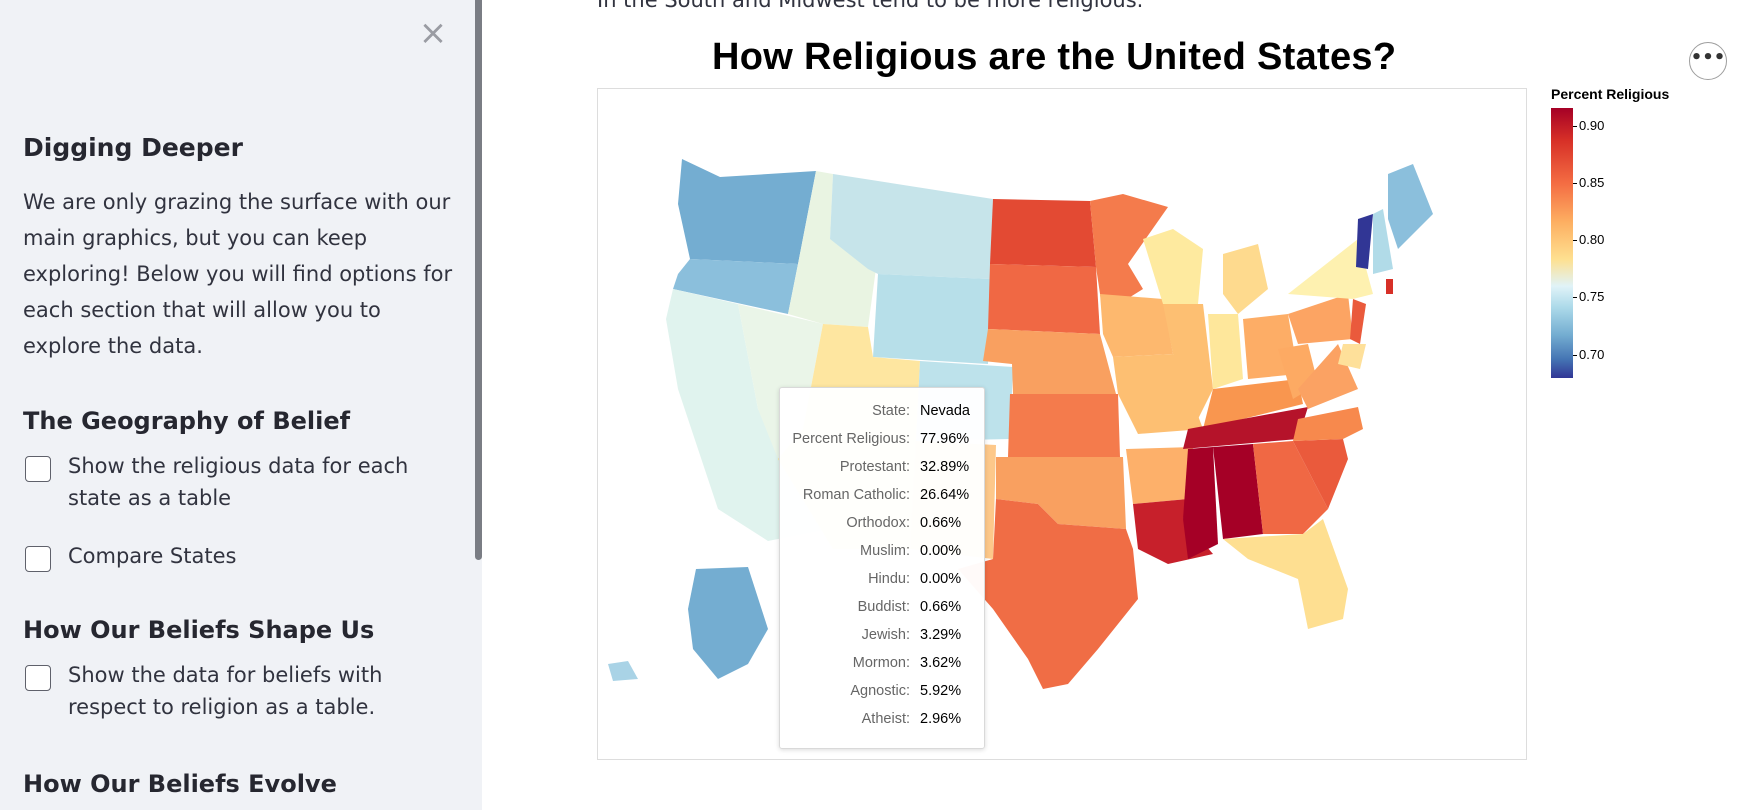 The image size is (1745, 810). I want to click on state-wisconsin, so click(1173, 266).